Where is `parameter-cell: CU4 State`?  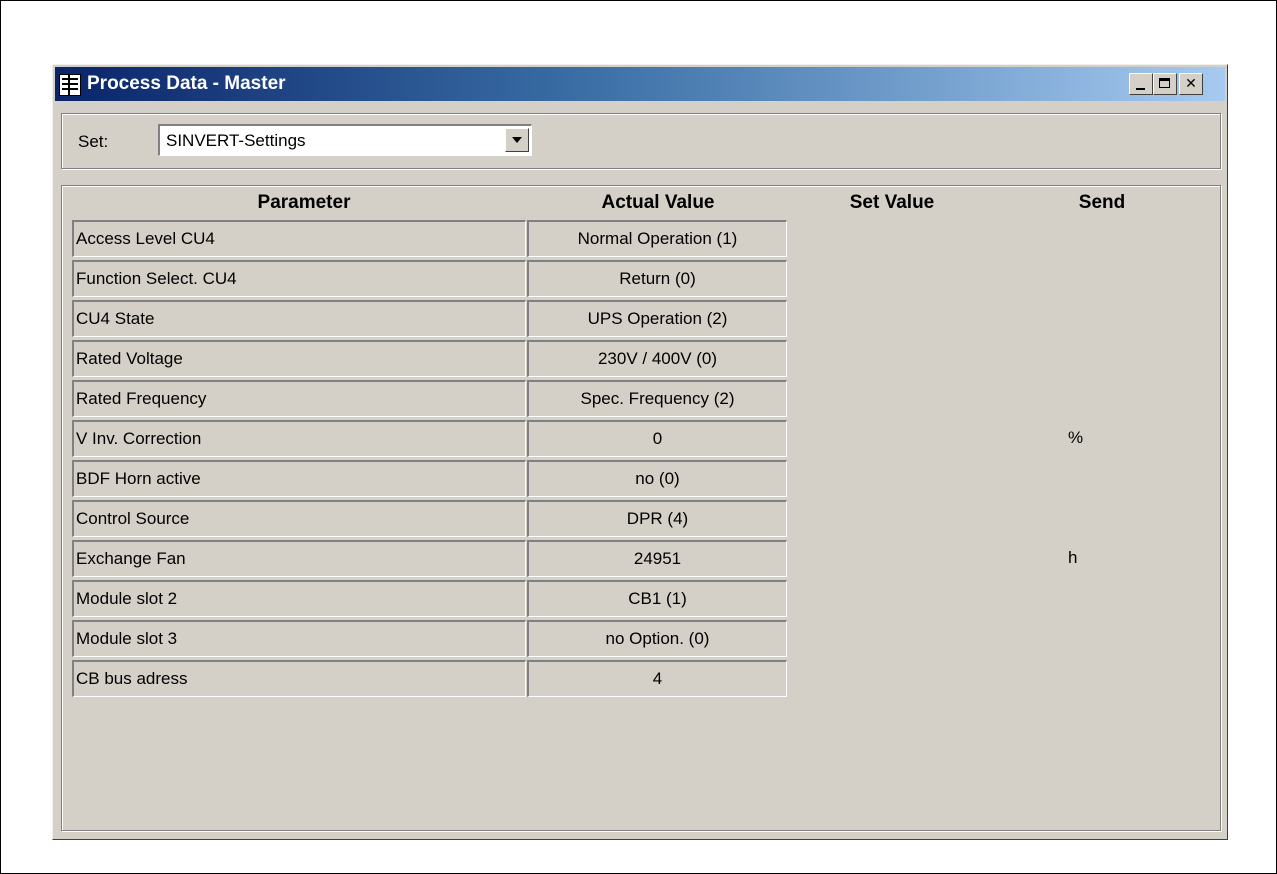
parameter-cell: CU4 State is located at coordinates (299, 318).